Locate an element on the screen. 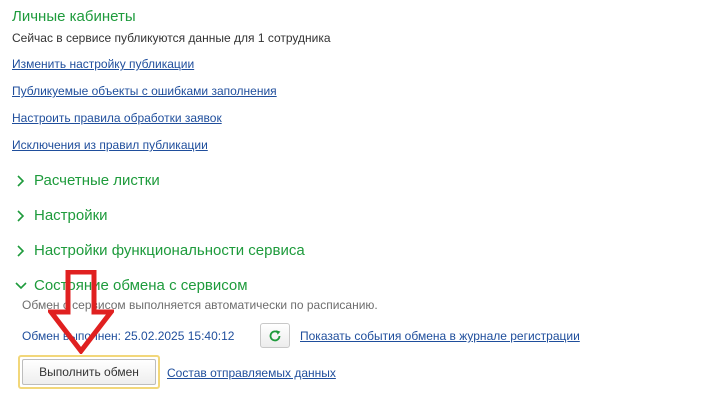 This screenshot has height=395, width=701. refresh-icon is located at coordinates (275, 335).